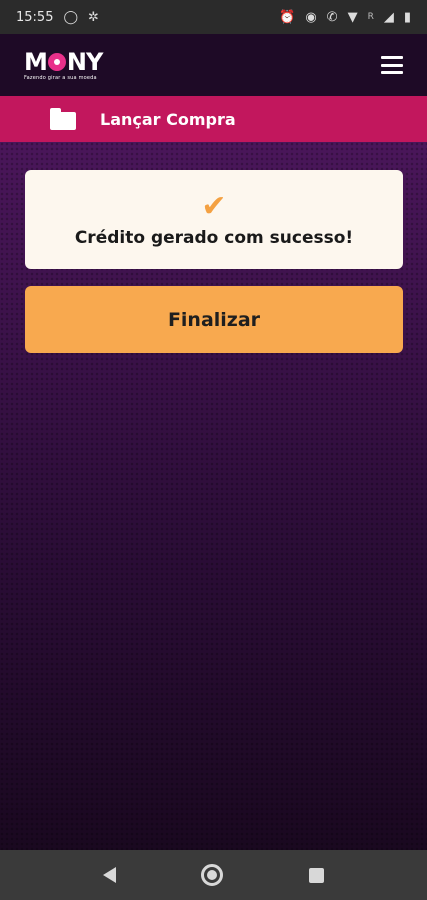 The height and width of the screenshot is (900, 427). I want to click on section-bar: Lançar Compra, so click(213, 119).